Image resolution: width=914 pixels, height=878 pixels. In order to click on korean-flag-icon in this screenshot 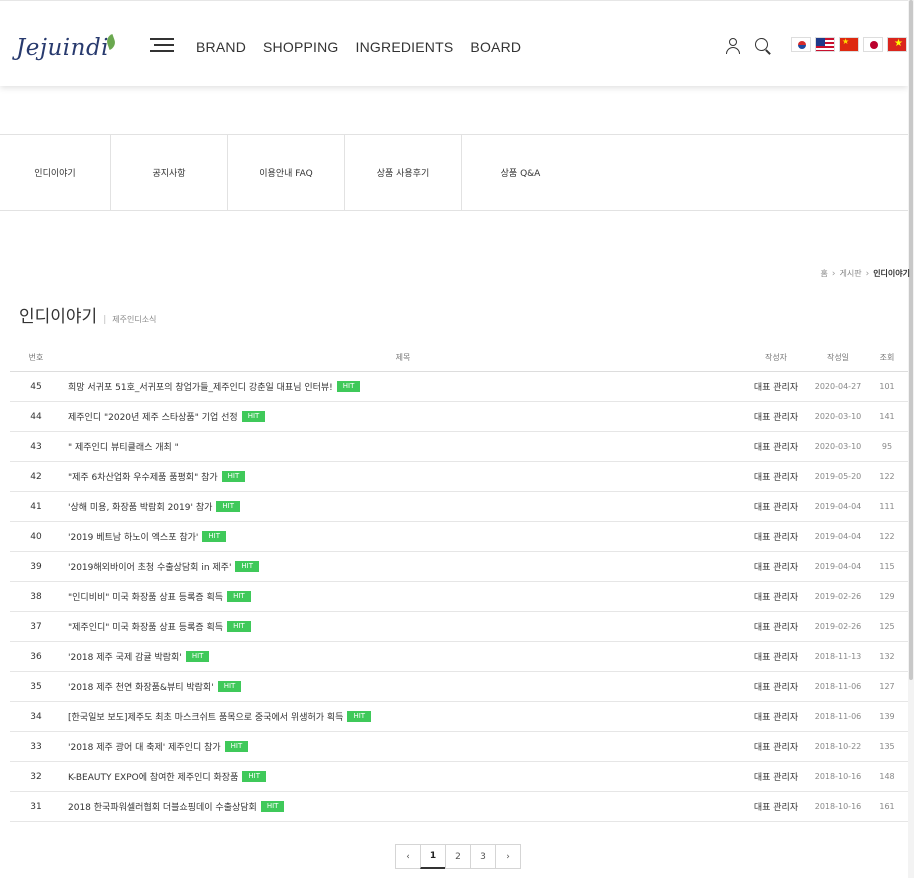, I will do `click(801, 44)`.